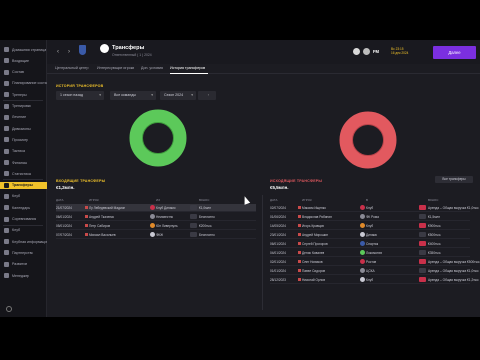 The height and width of the screenshot is (360, 480). I want to click on club-cell: Локомотив, so click(374, 253).